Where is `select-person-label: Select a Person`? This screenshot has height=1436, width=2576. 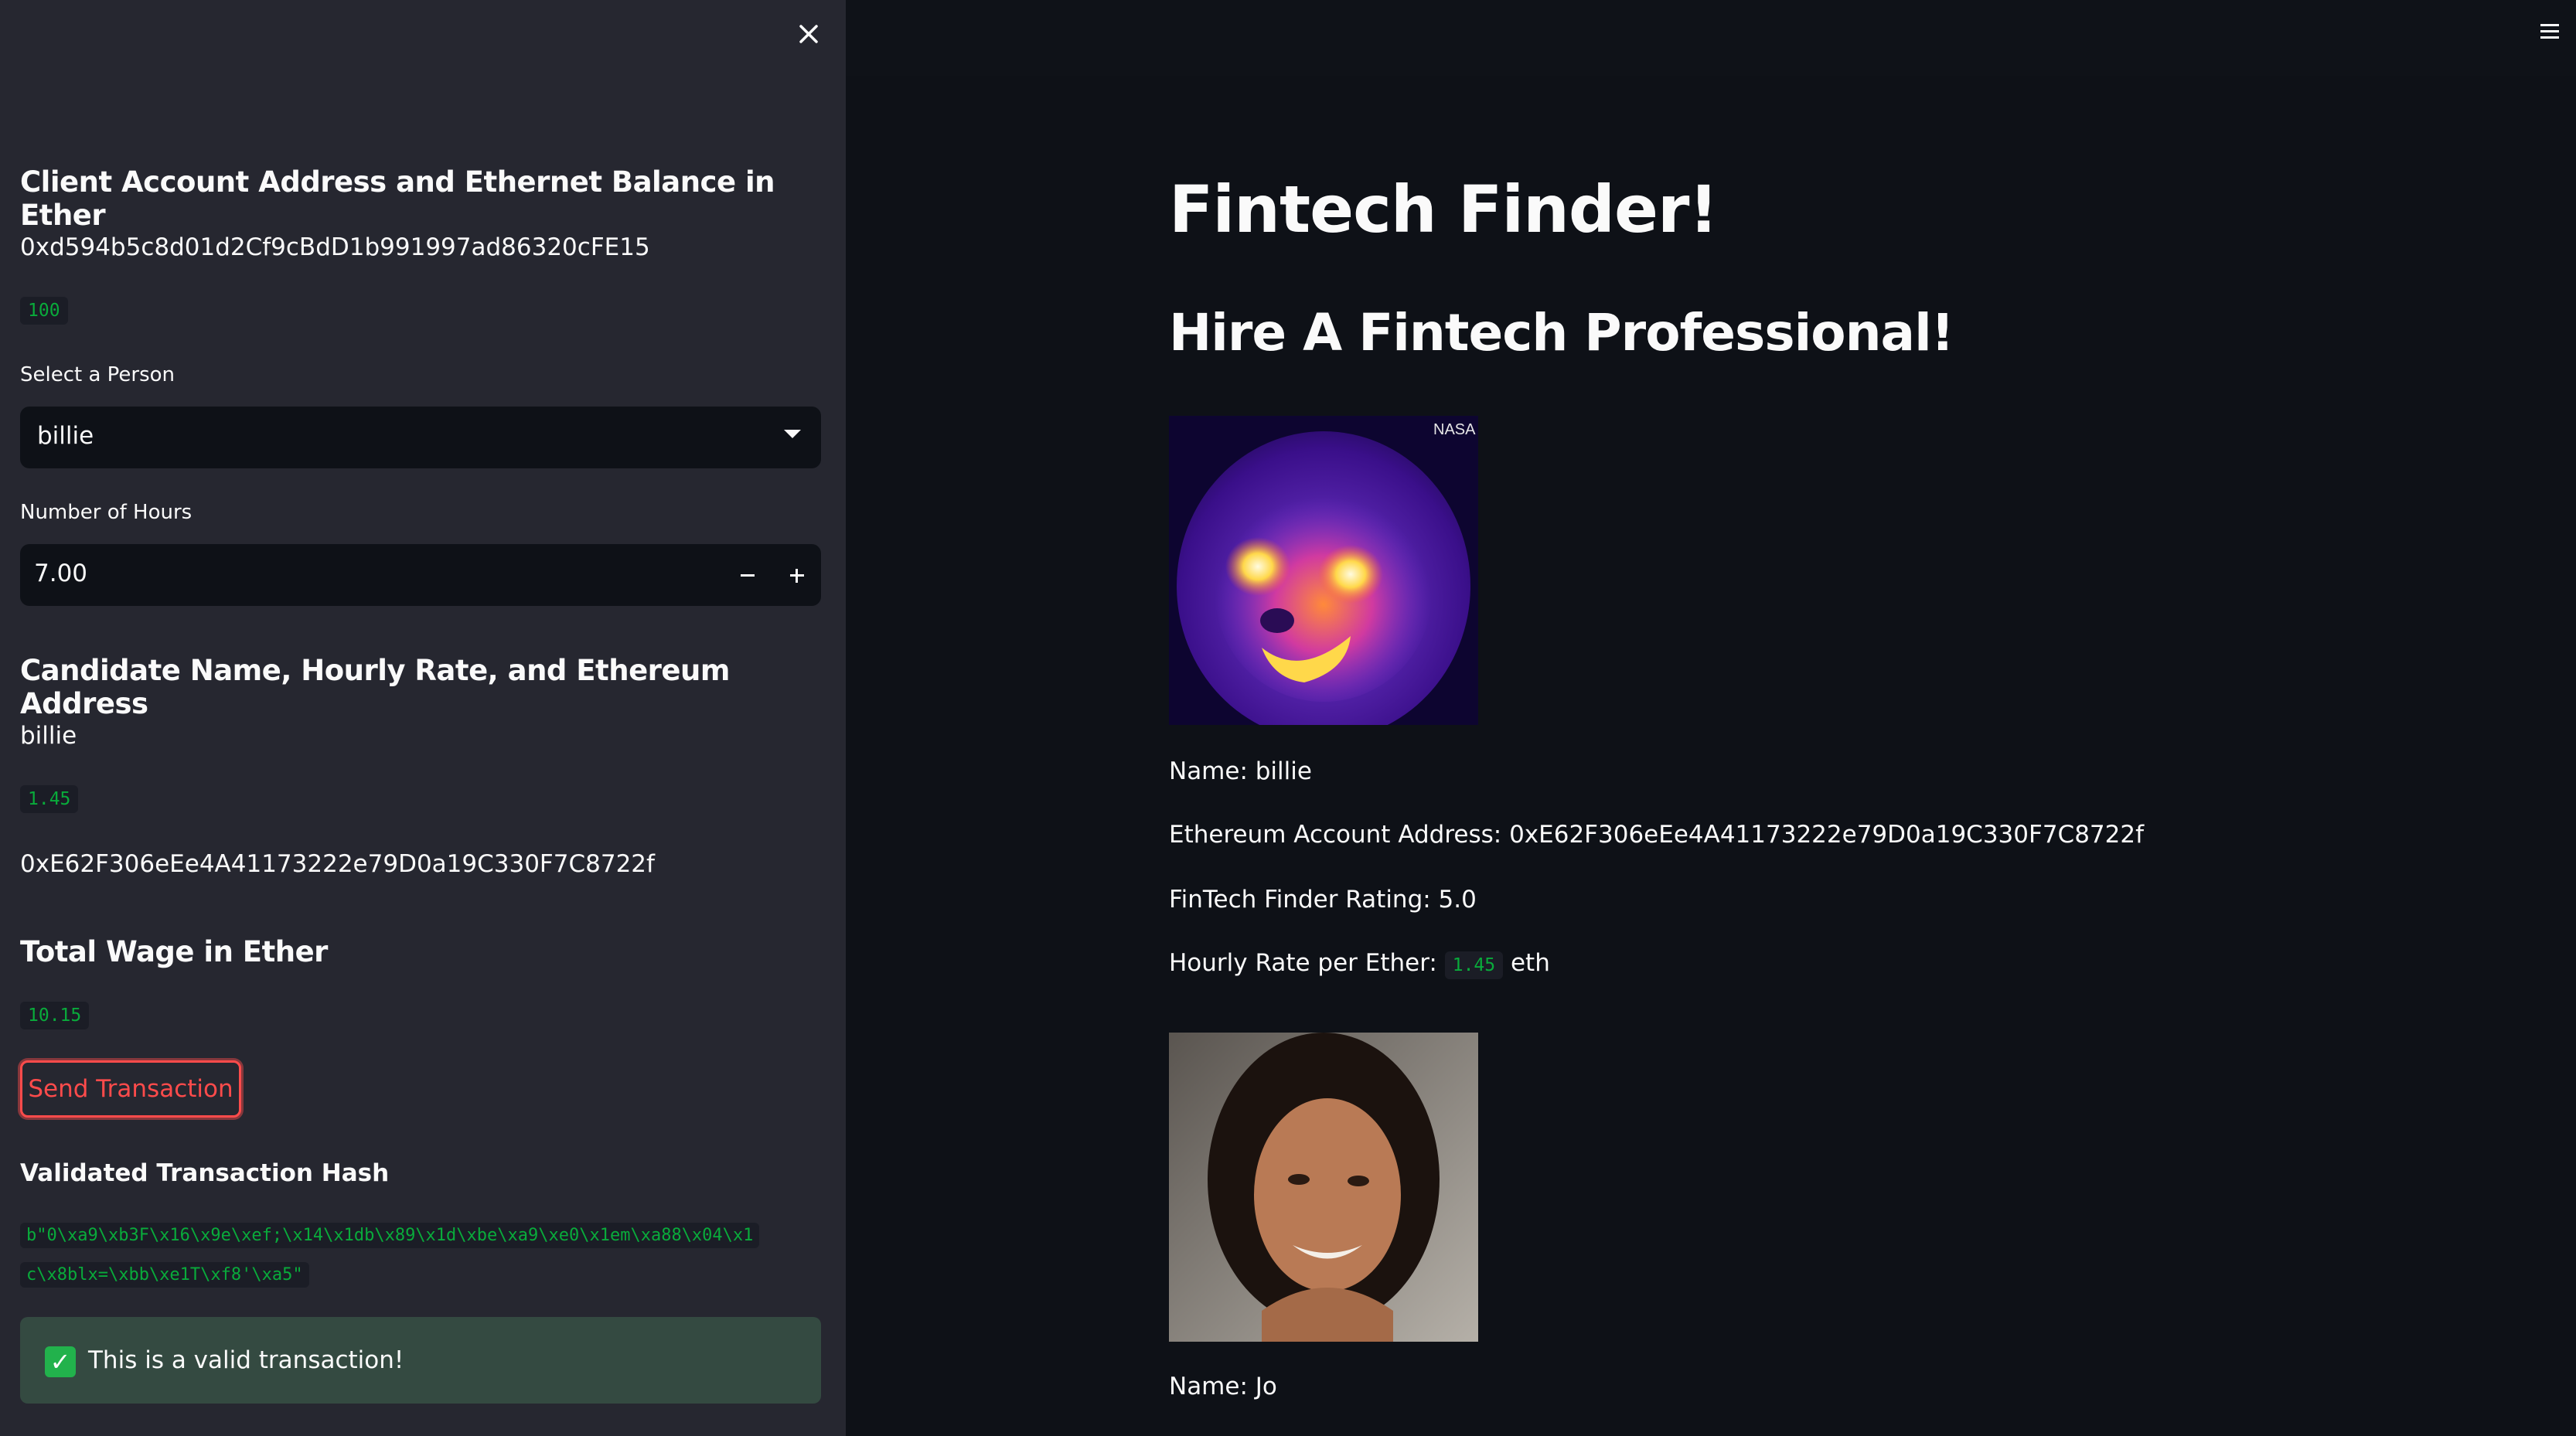 select-person-label: Select a Person is located at coordinates (97, 374).